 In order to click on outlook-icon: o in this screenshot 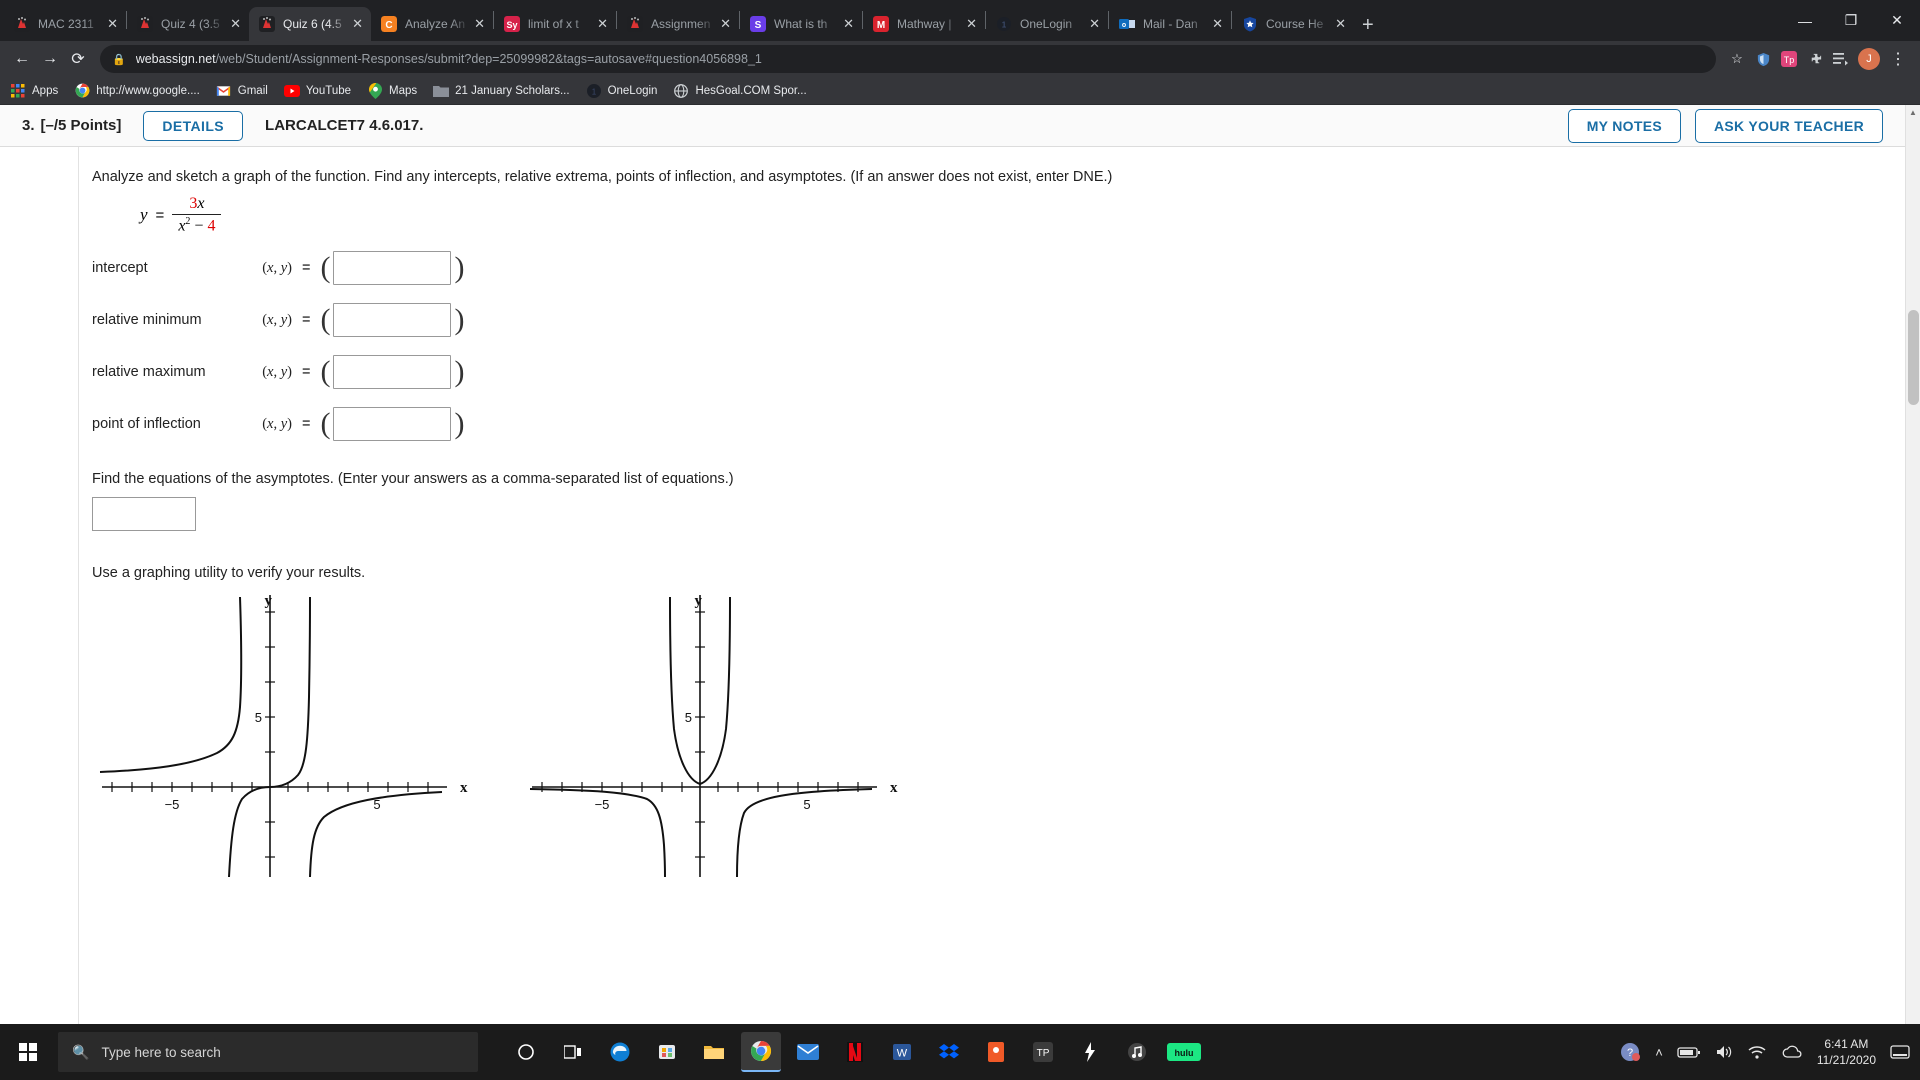, I will do `click(1127, 24)`.